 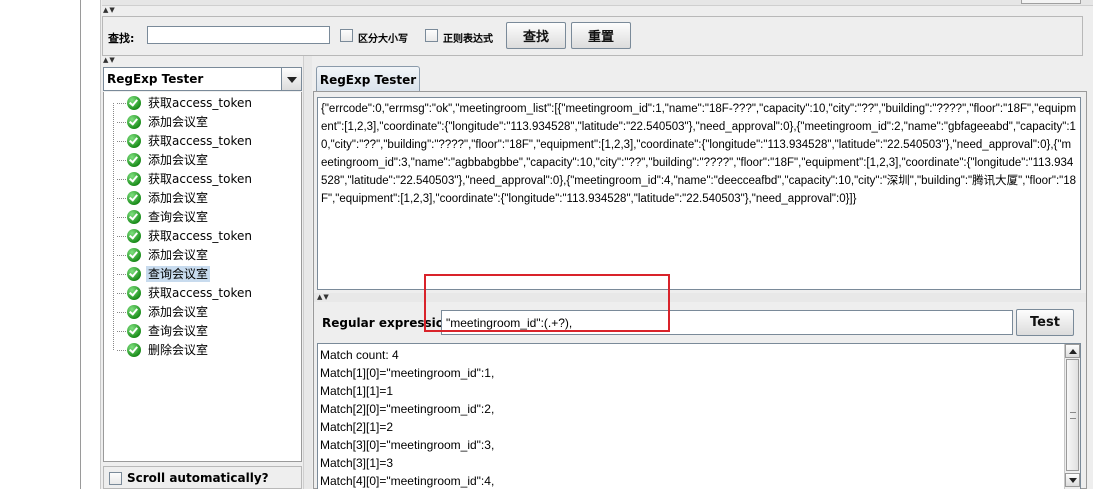 What do you see at coordinates (323, 297) in the screenshot?
I see `inner-split-arrows-icon: ▲▼` at bounding box center [323, 297].